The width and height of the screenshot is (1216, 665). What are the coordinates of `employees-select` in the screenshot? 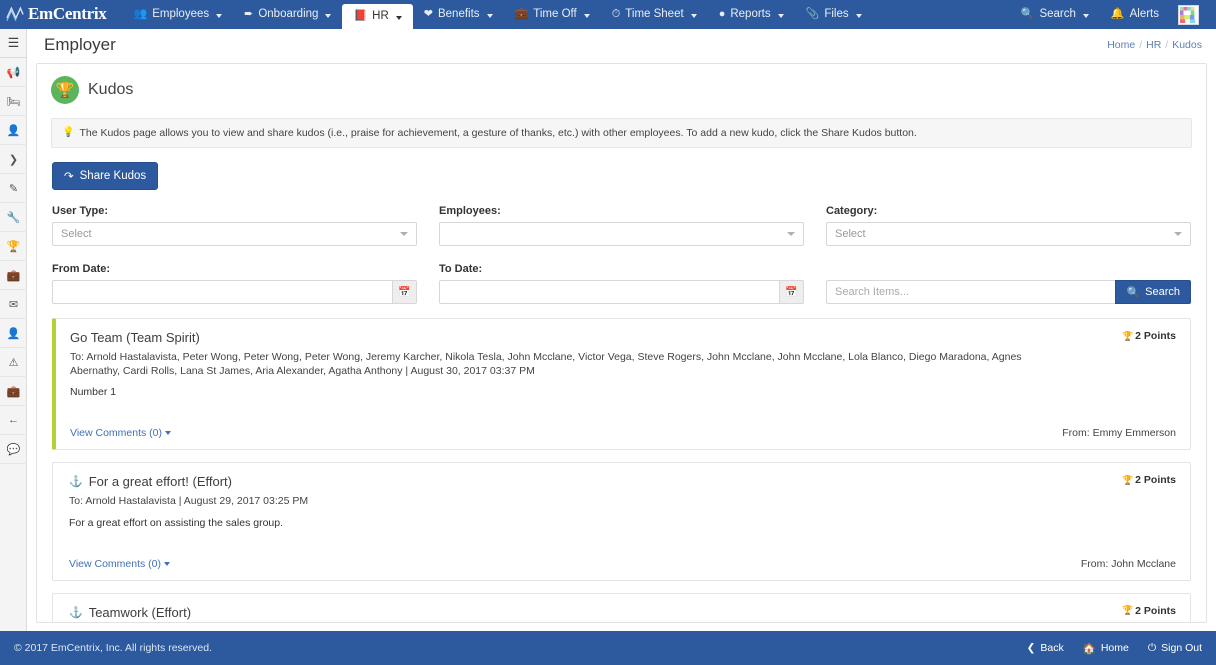 It's located at (621, 234).